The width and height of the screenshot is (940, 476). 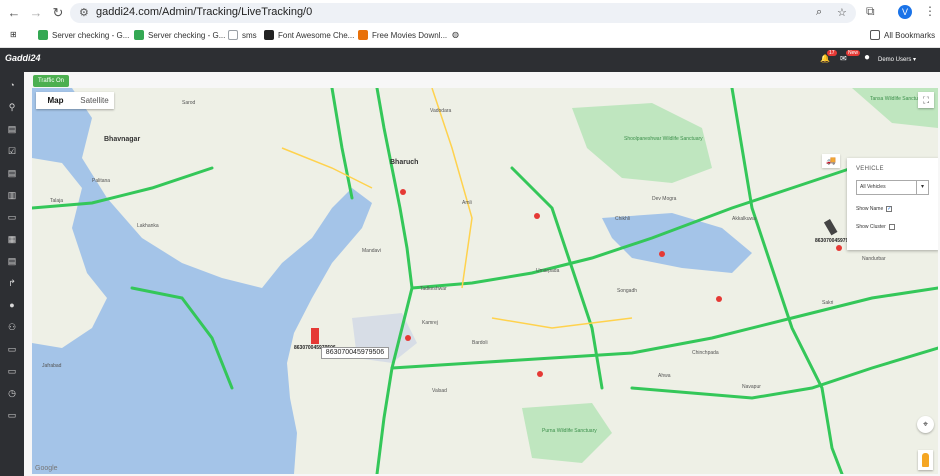 What do you see at coordinates (36, 13) in the screenshot?
I see `forward-icon: →` at bounding box center [36, 13].